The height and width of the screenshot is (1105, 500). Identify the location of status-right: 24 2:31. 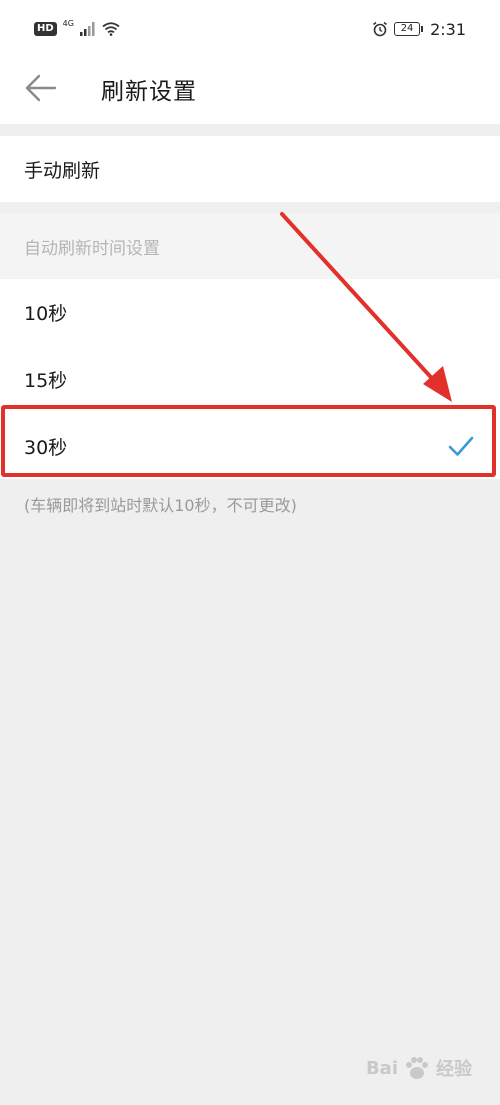
(419, 29).